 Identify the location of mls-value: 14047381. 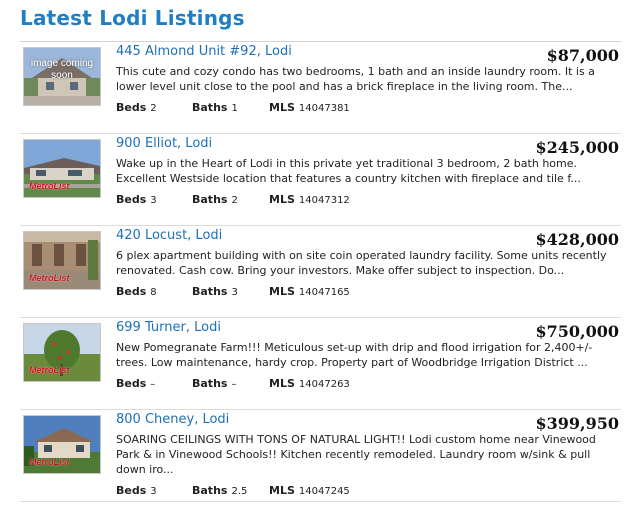
(324, 108).